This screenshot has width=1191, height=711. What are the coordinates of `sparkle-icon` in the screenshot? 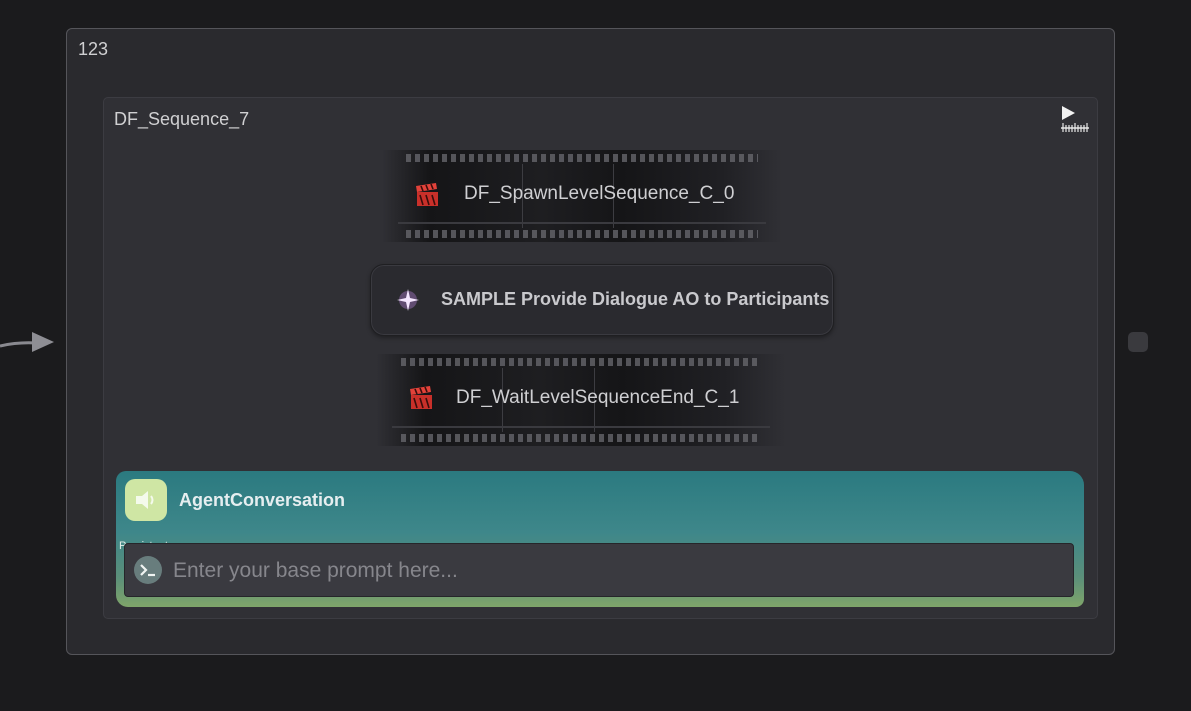 It's located at (408, 300).